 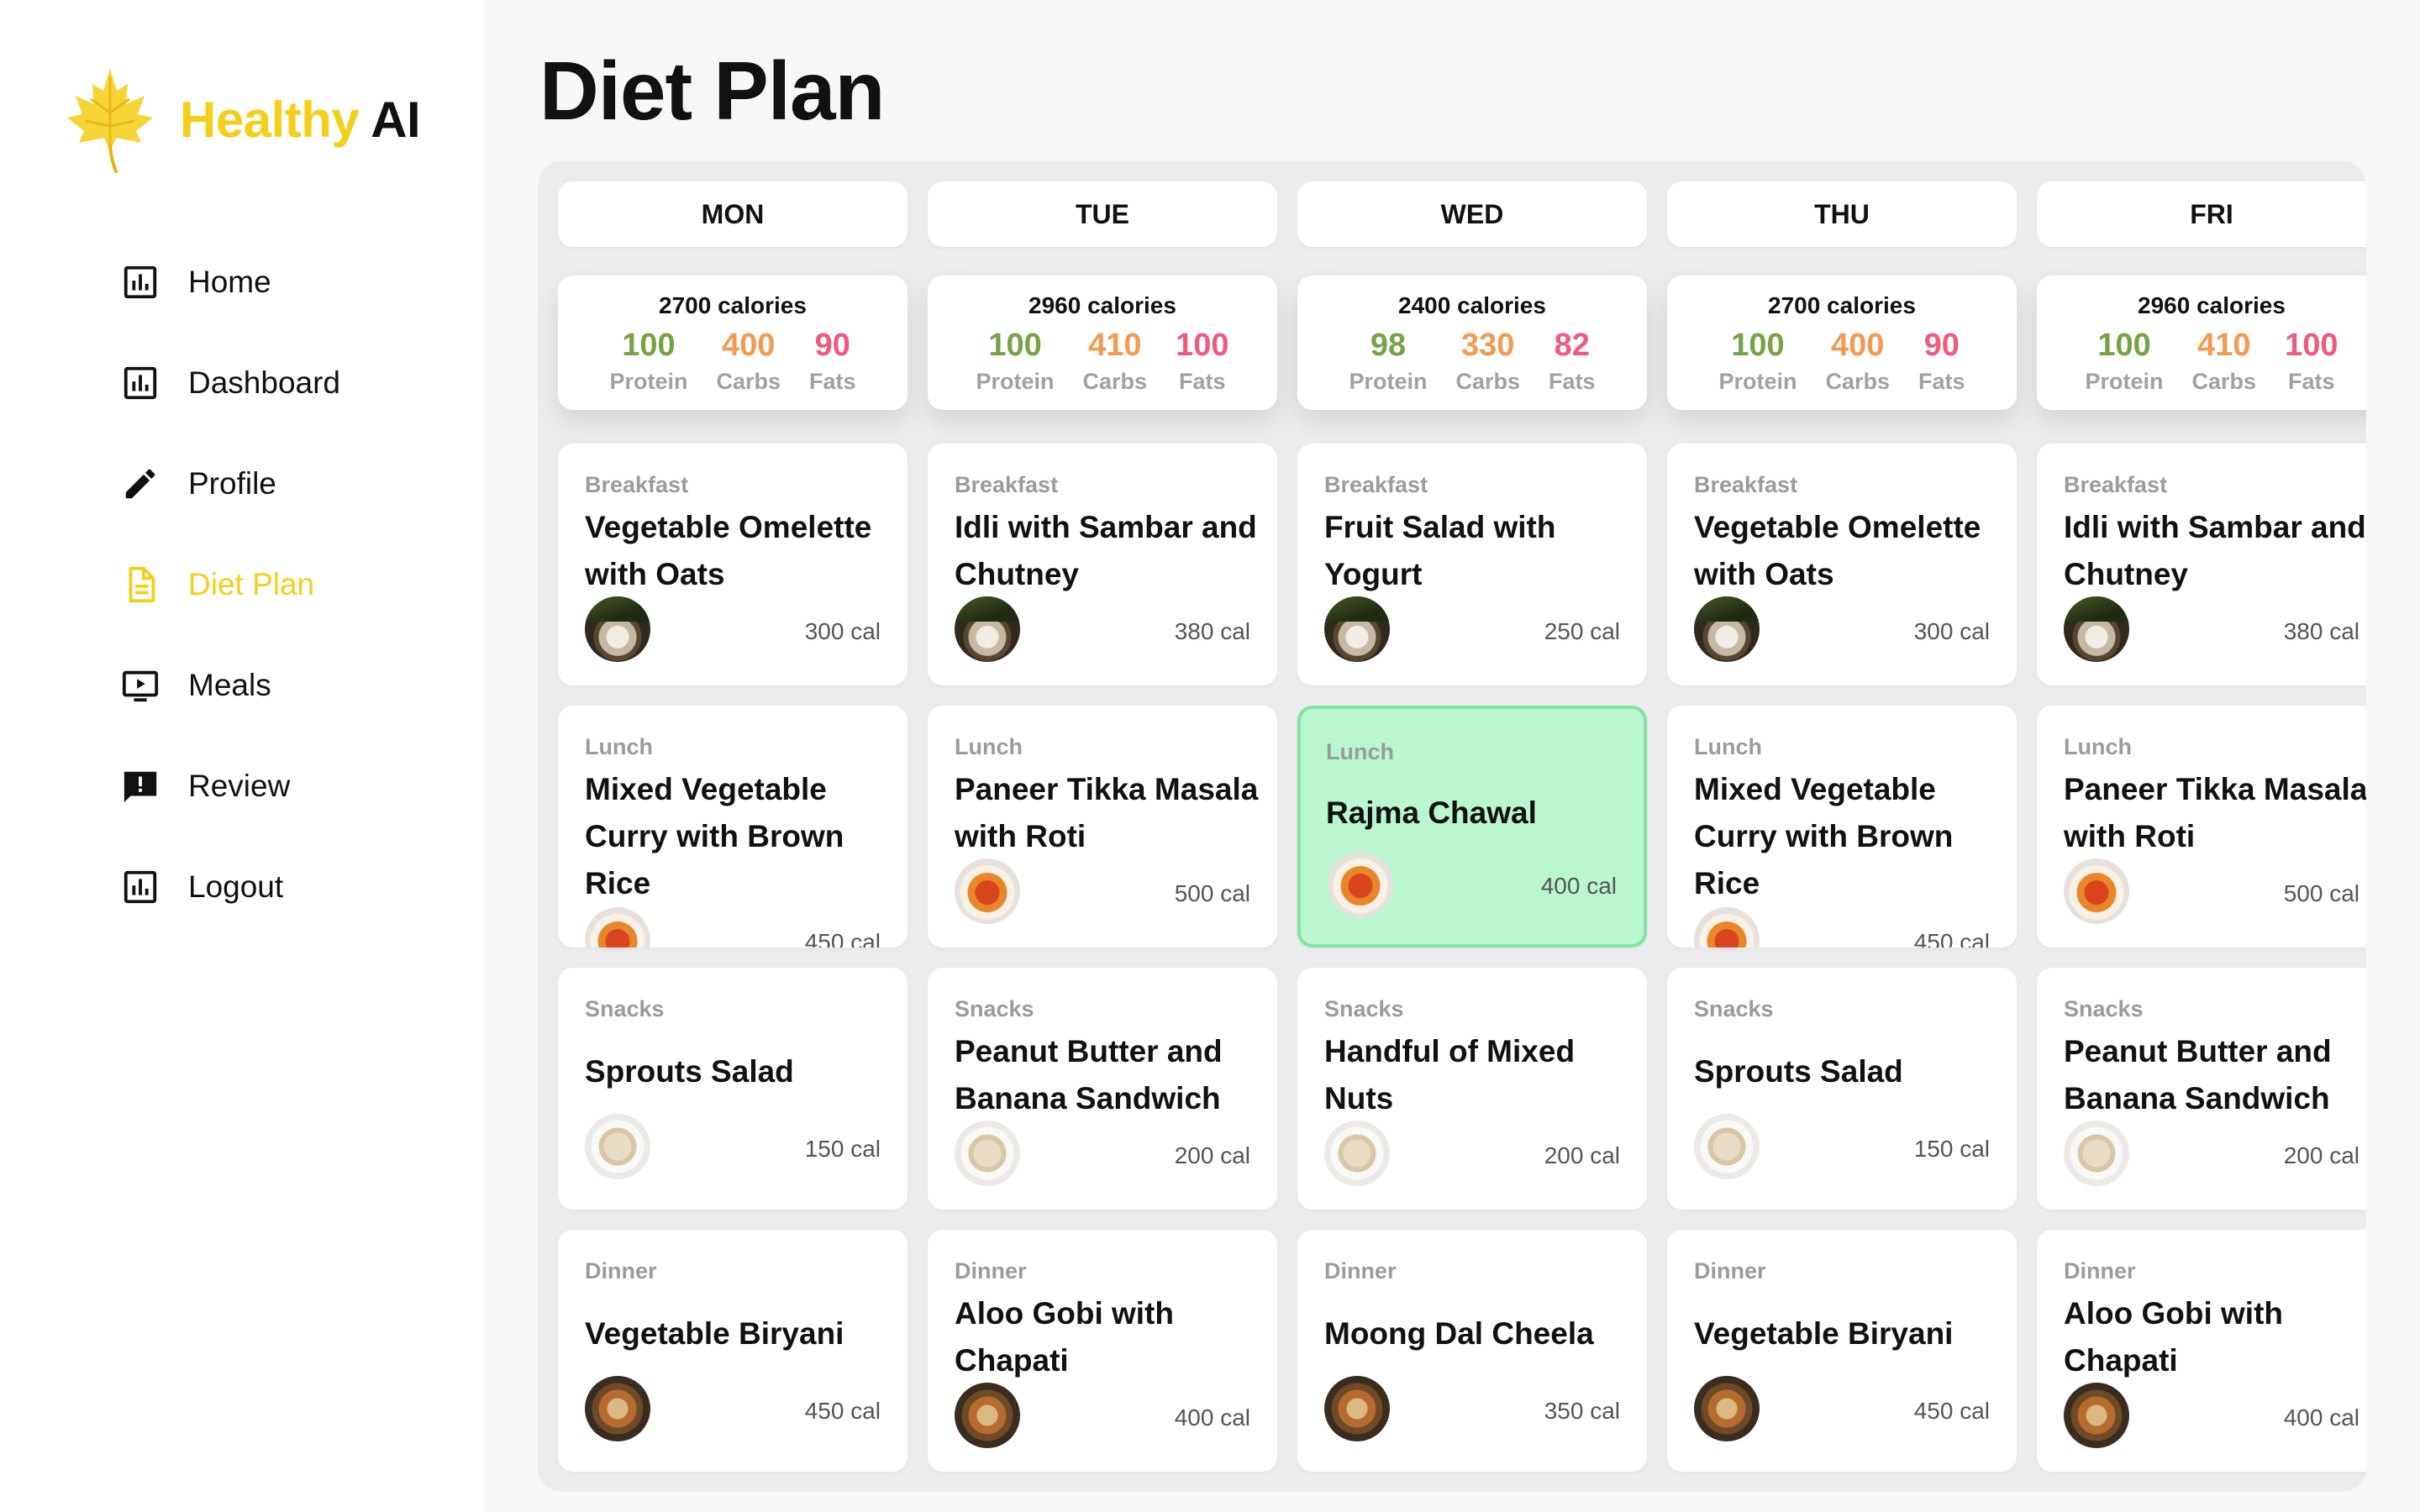 I want to click on macro-fats: 100 Fats, so click(x=2311, y=361).